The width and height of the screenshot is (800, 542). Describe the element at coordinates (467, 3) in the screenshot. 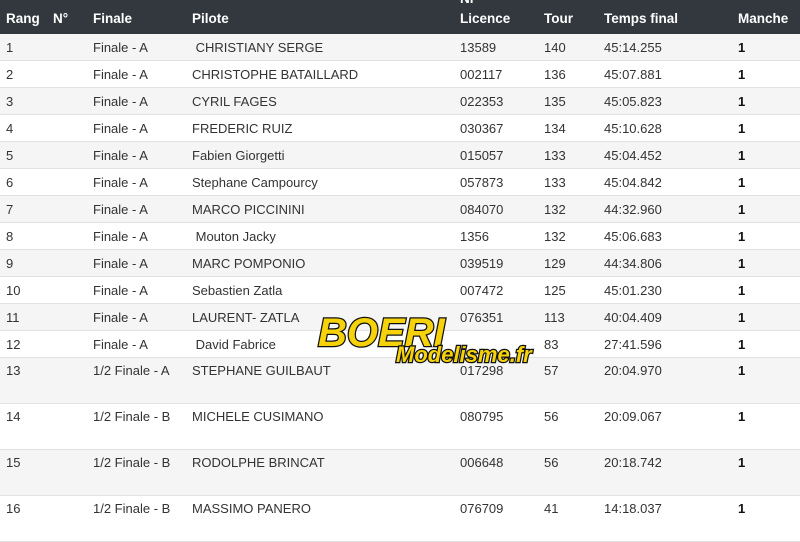

I see `header-licence-nr: Nr` at that location.